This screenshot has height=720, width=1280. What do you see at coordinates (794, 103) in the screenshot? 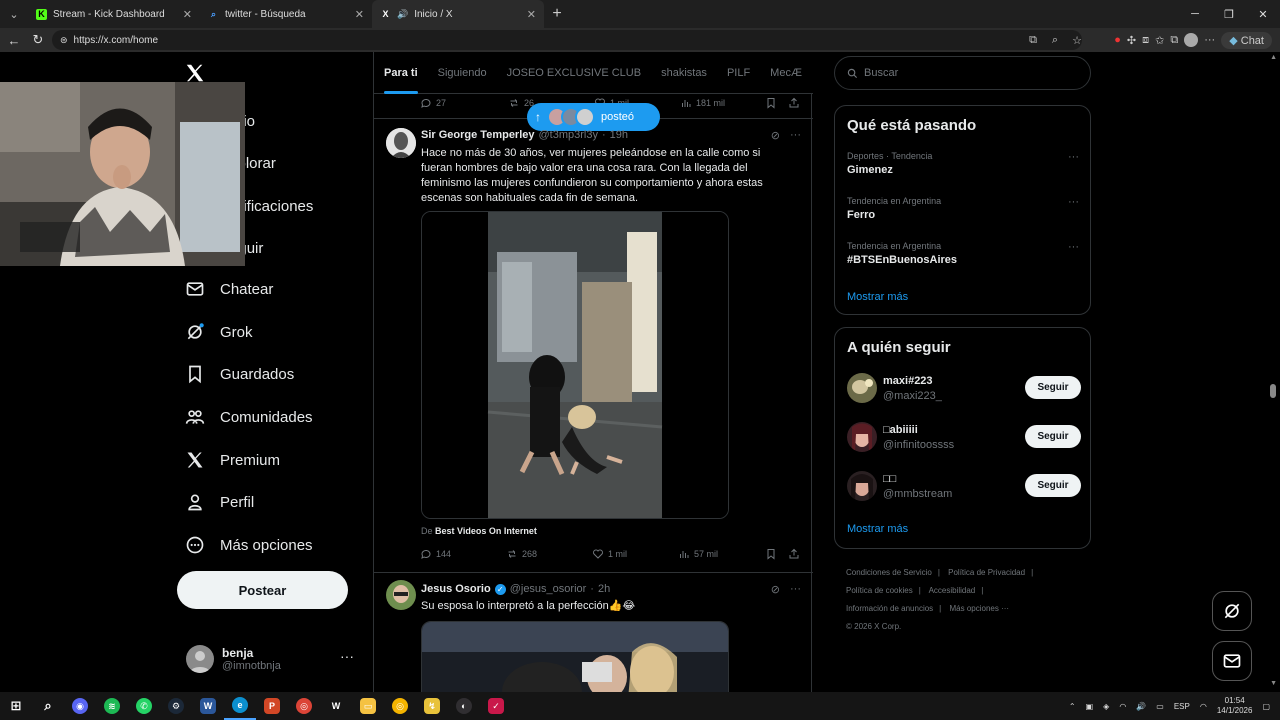
I see `share-button` at bounding box center [794, 103].